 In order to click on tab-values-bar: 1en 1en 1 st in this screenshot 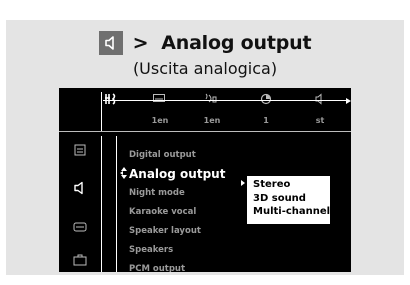, I will do `click(205, 122)`.